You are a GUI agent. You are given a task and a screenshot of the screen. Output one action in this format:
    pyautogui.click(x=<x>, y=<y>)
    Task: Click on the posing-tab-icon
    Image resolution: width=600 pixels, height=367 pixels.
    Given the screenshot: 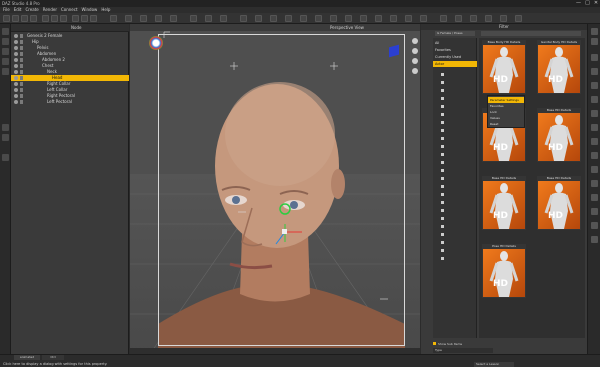 What is the action you would take?
    pyautogui.click(x=5, y=61)
    